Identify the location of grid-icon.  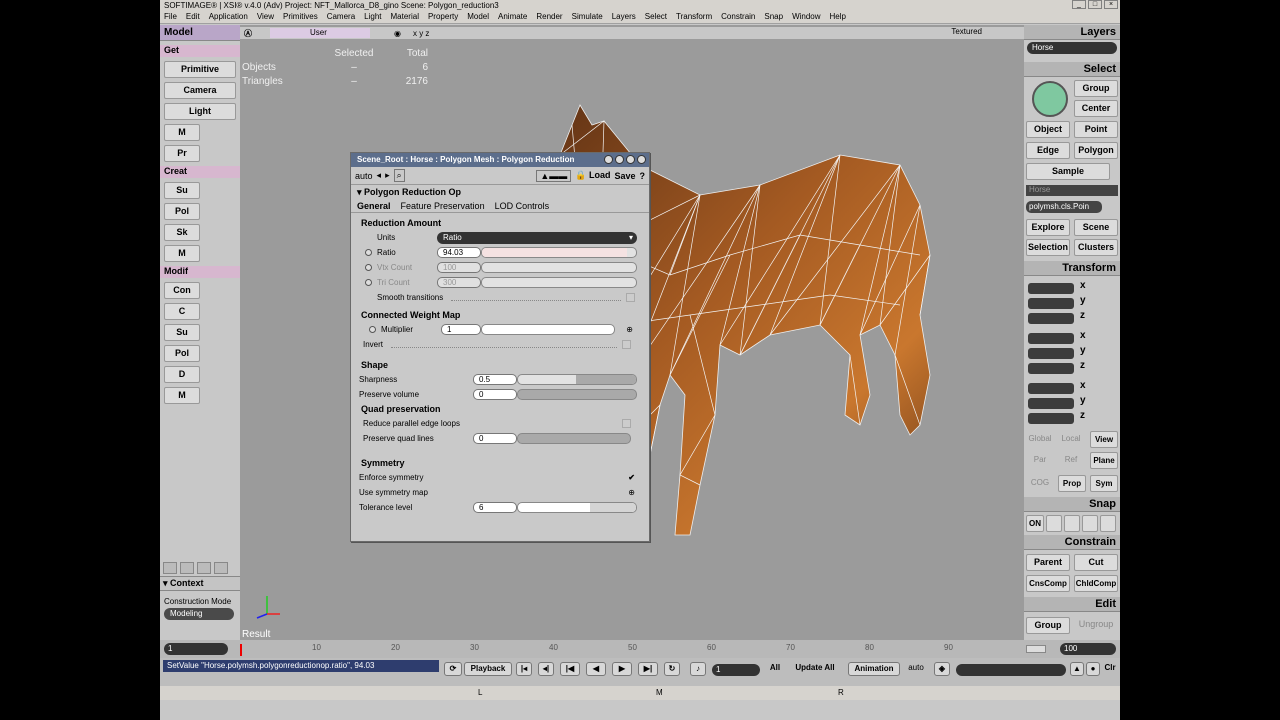
(221, 568).